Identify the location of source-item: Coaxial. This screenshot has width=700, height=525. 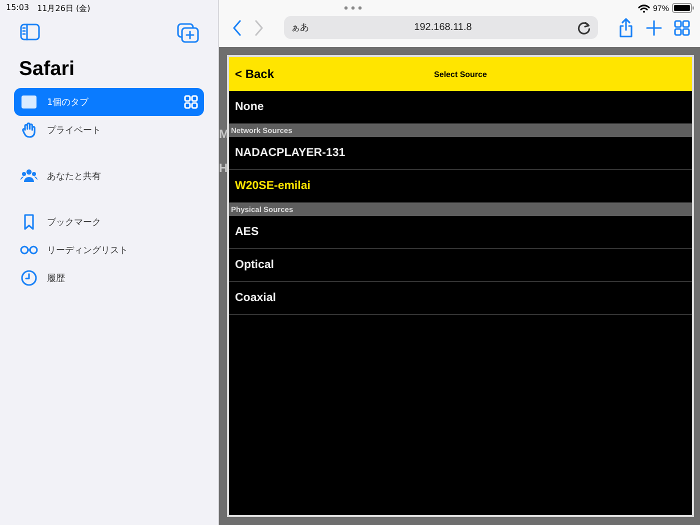
(460, 298).